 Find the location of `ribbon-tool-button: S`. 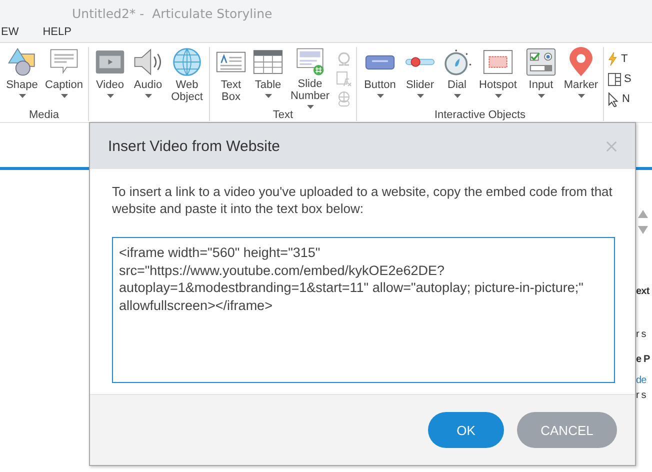

ribbon-tool-button: S is located at coordinates (620, 79).